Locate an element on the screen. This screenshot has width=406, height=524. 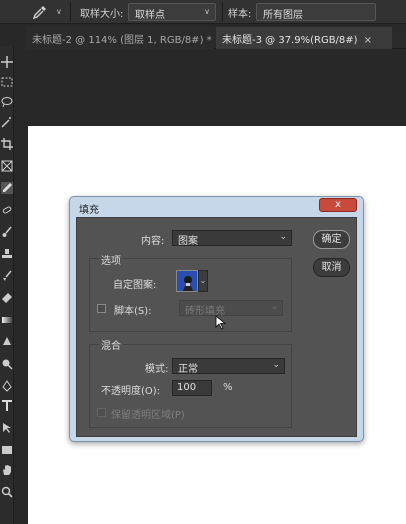
cancel-button: 取消 is located at coordinates (331, 267).